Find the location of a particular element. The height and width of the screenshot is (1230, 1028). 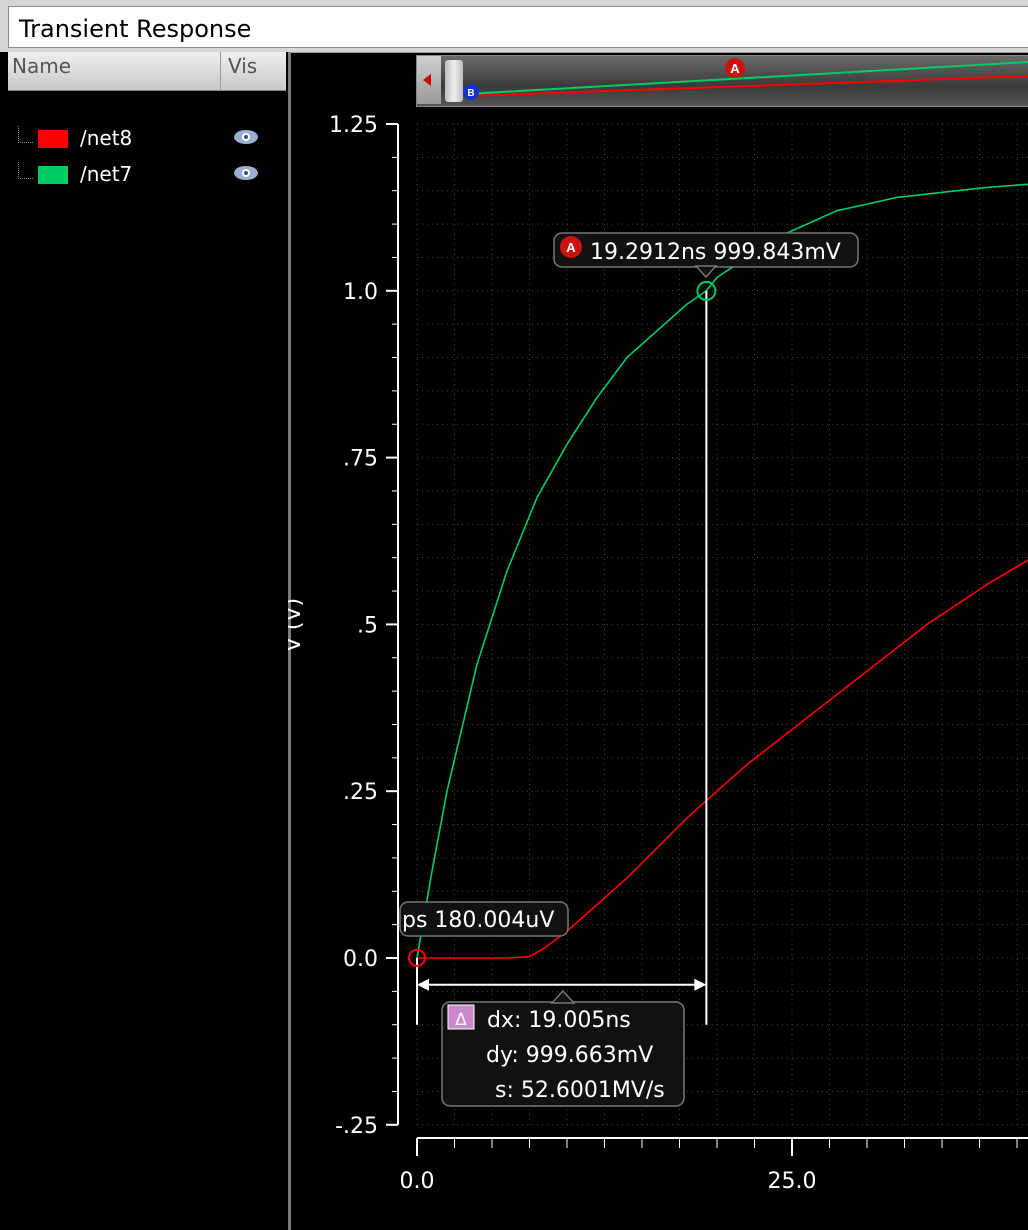

marker-b-readout: ps 180.004uV is located at coordinates (478, 920).